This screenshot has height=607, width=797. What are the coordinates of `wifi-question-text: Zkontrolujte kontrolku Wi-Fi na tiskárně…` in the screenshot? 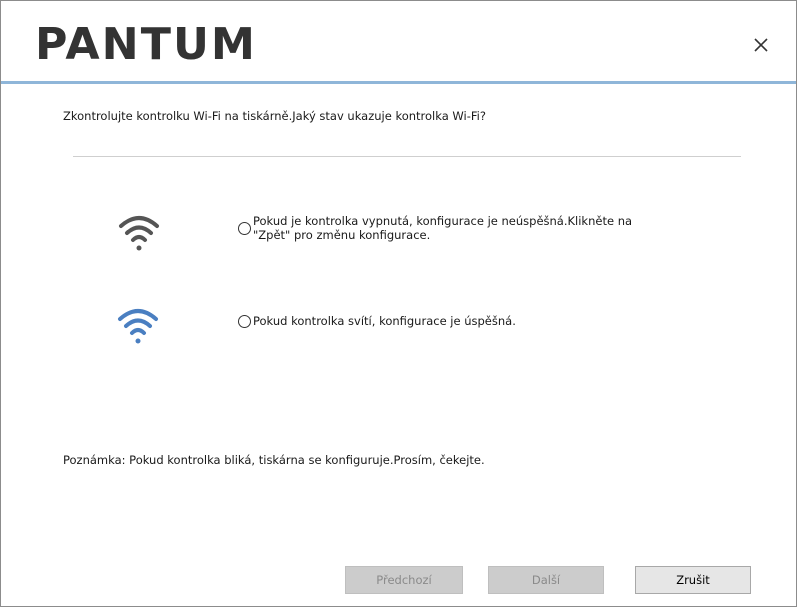 It's located at (274, 116).